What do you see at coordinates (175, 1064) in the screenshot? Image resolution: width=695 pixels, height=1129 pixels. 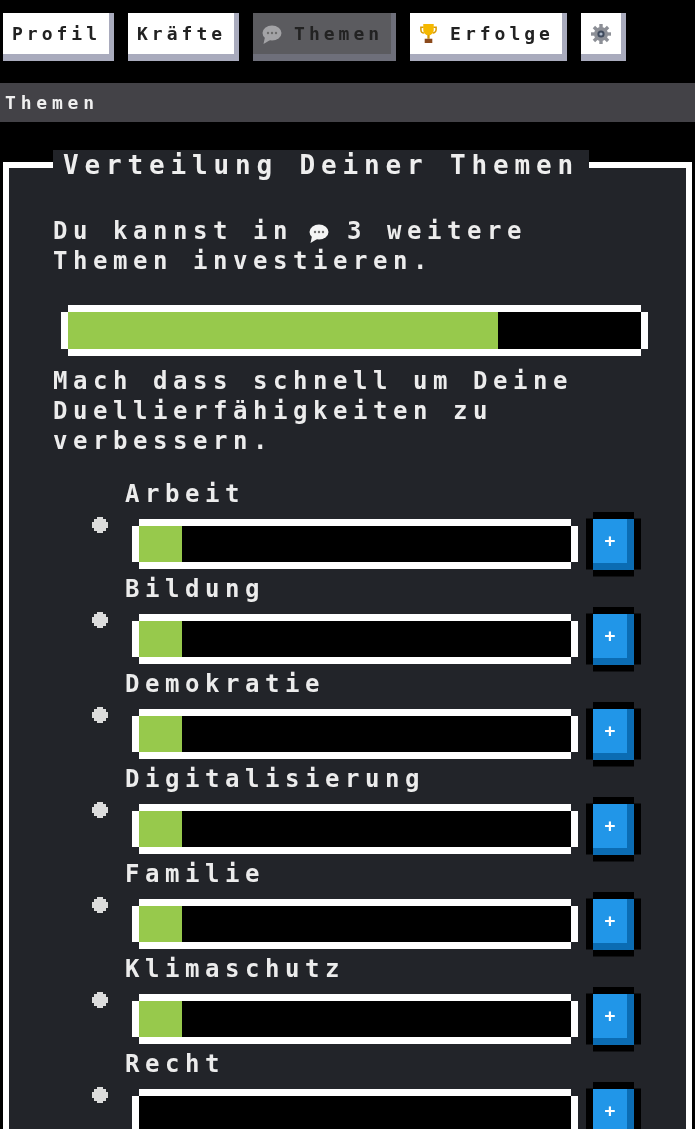 I see `topic-label: Recht` at bounding box center [175, 1064].